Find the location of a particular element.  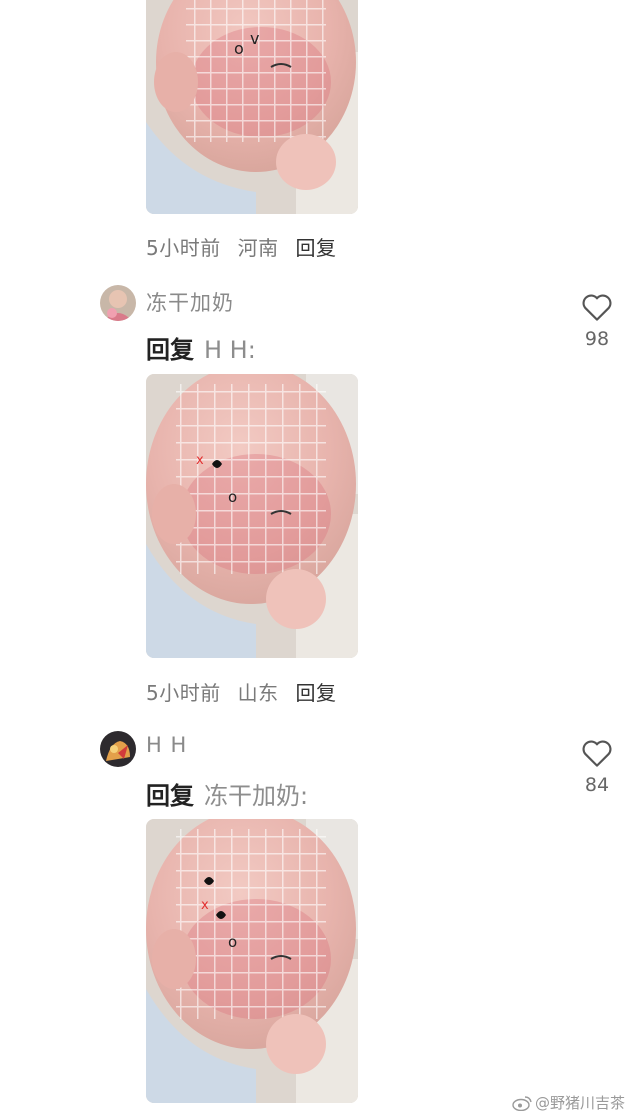

like-control: 98 is located at coordinates (597, 321).